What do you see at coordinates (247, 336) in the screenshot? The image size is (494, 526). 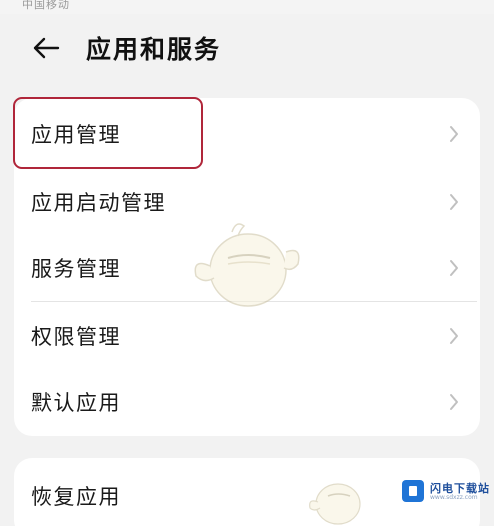 I see `list-item-permission-management: 权限管理` at bounding box center [247, 336].